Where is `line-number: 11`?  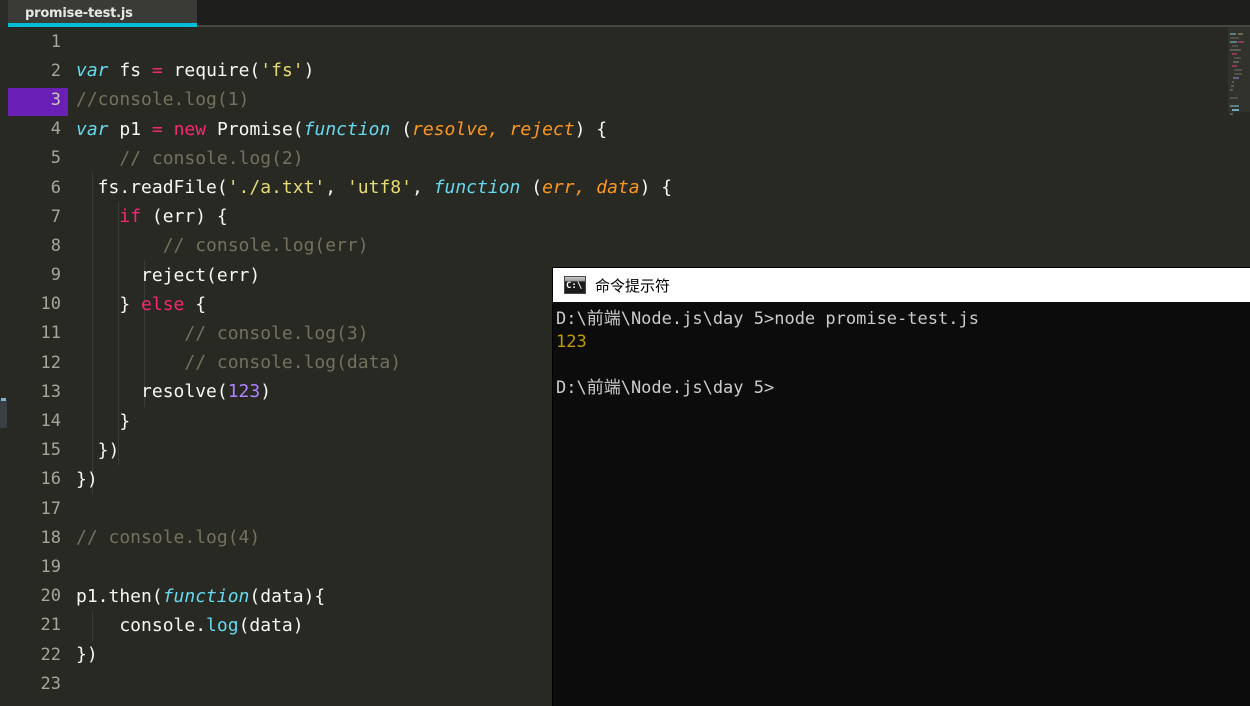 line-number: 11 is located at coordinates (50, 333).